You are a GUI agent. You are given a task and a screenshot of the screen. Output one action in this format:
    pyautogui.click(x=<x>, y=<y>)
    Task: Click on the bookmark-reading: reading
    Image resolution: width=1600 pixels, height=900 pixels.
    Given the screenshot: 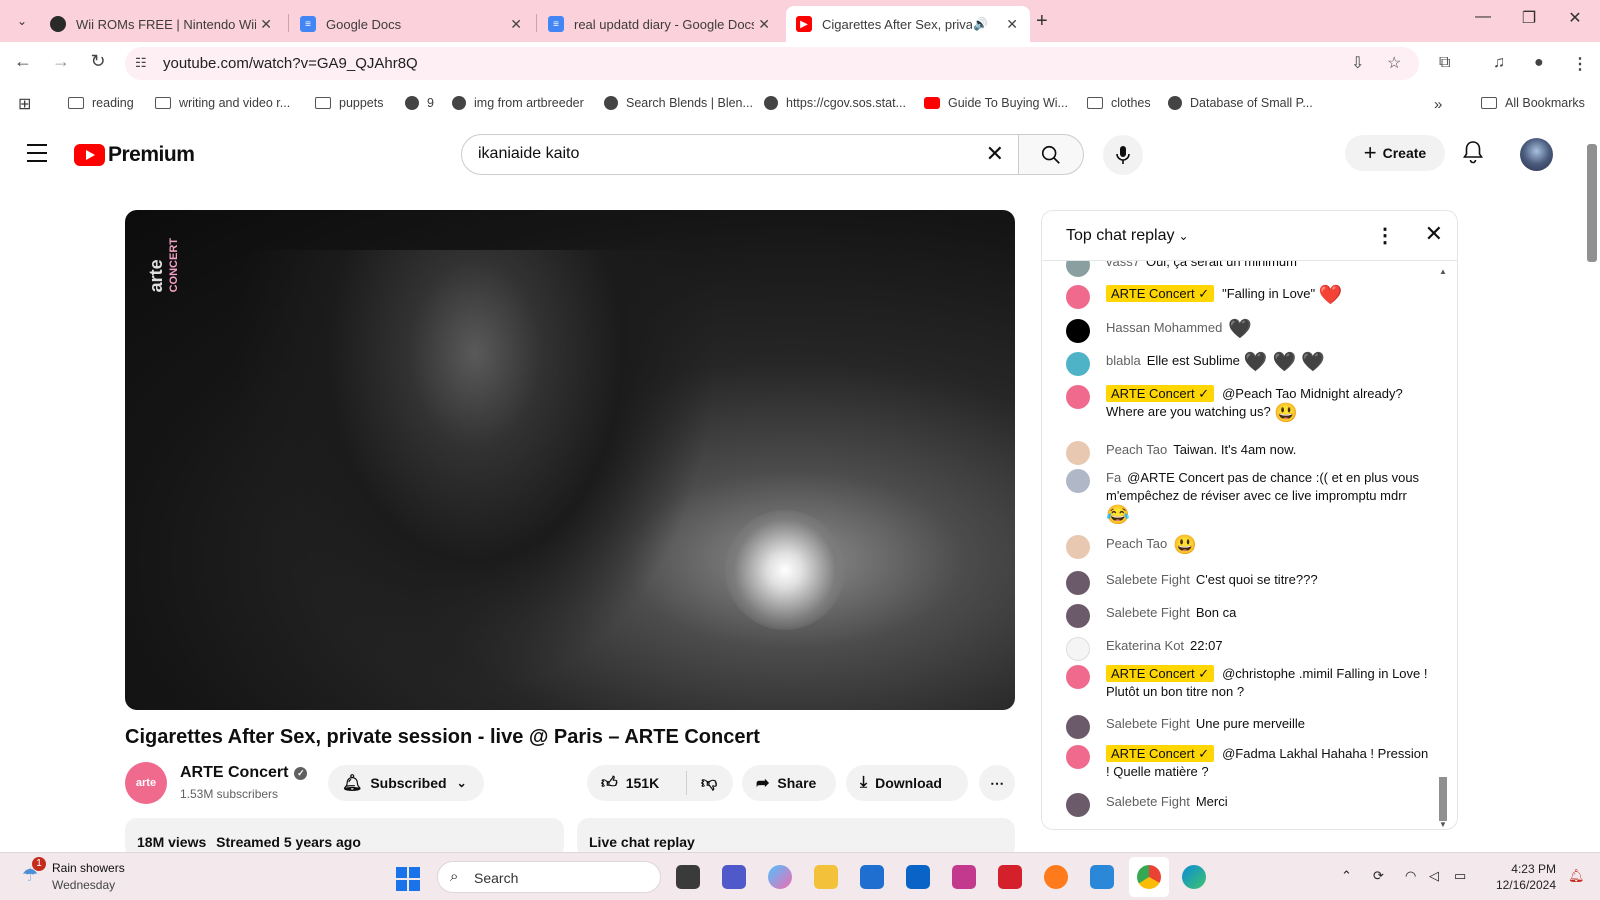 What is the action you would take?
    pyautogui.click(x=101, y=103)
    